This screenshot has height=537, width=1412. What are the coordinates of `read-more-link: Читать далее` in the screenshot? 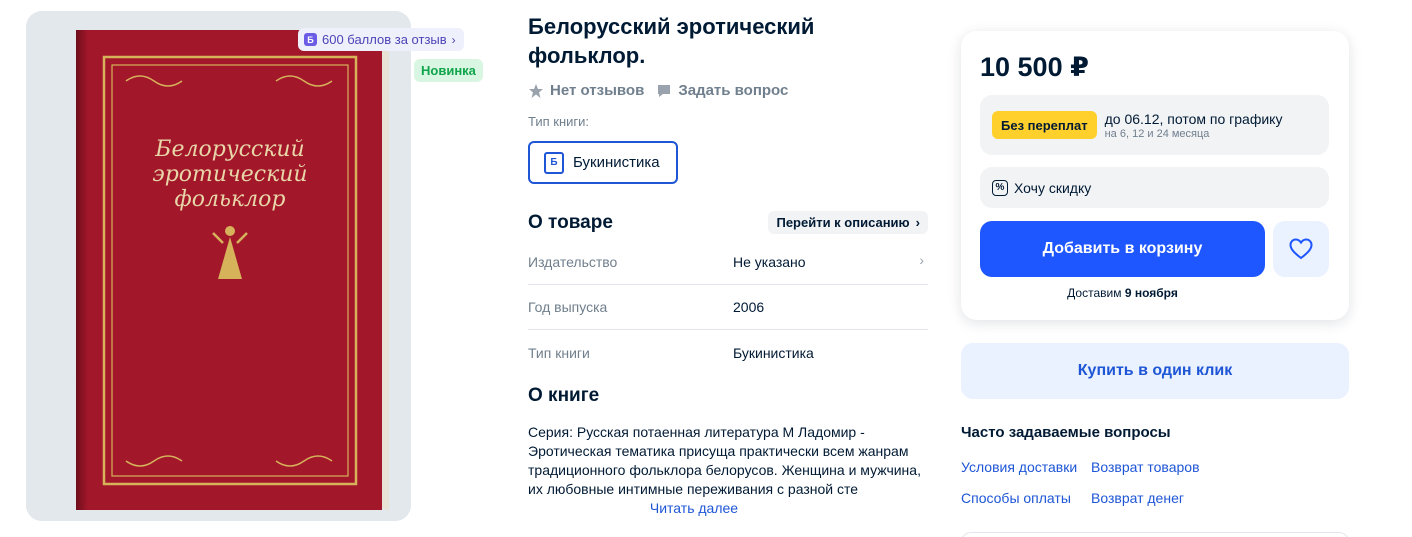 It's located at (694, 508).